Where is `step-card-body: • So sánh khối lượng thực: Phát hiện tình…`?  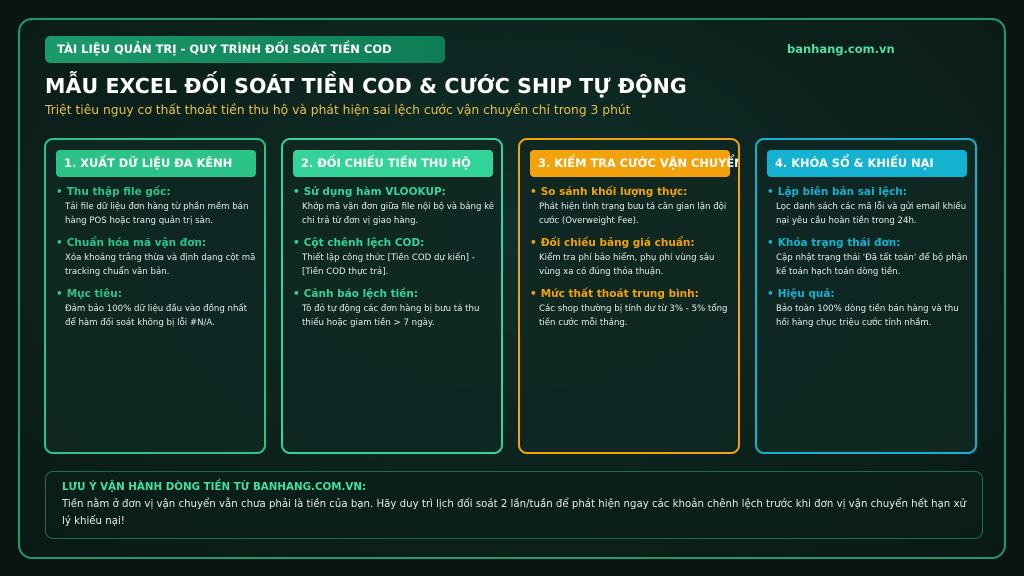 step-card-body: • So sánh khối lượng thực: Phát hiện tình… is located at coordinates (631, 262).